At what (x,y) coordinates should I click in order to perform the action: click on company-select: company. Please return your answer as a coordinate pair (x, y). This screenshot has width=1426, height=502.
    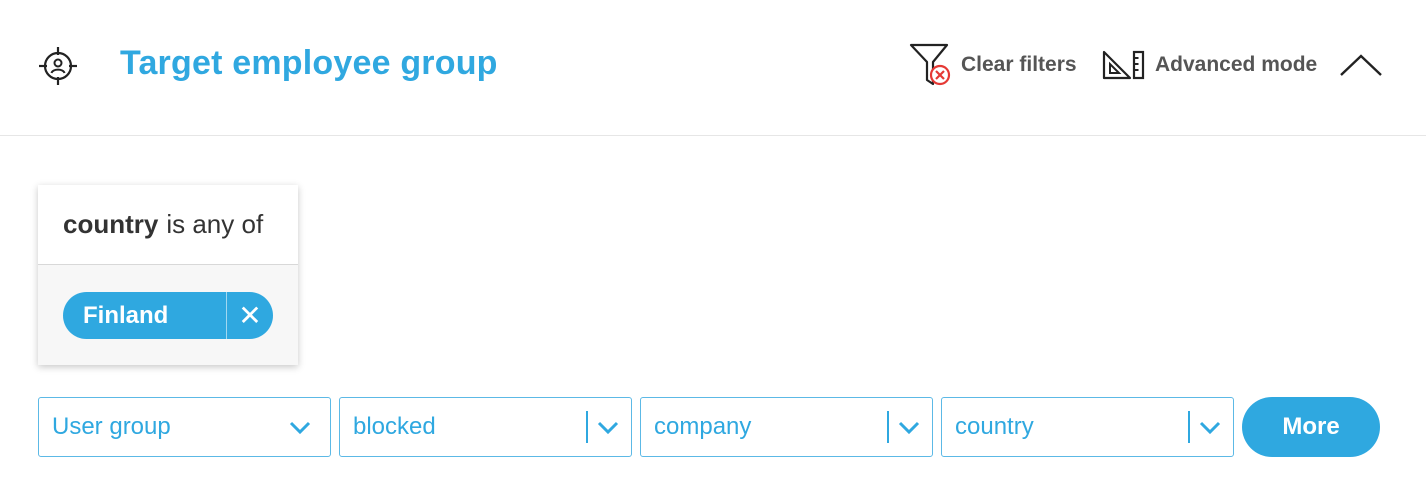
    Looking at the image, I should click on (786, 427).